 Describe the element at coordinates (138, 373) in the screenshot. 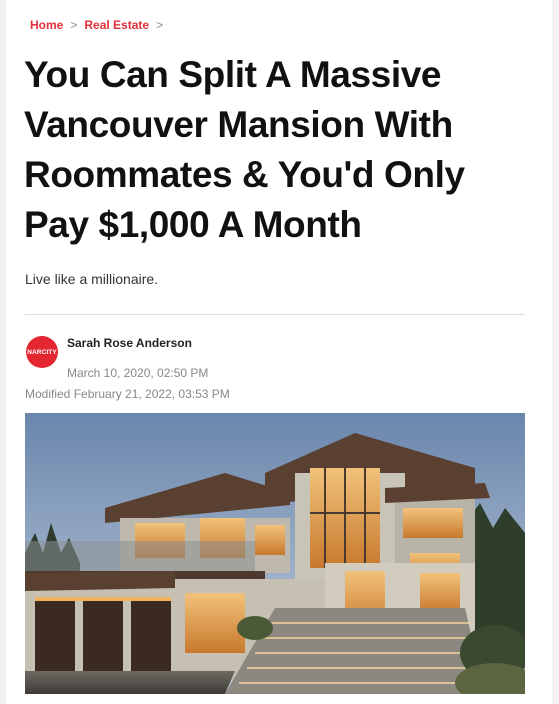

I see `publish-date: March 10, 2020, 02:50 PM` at that location.